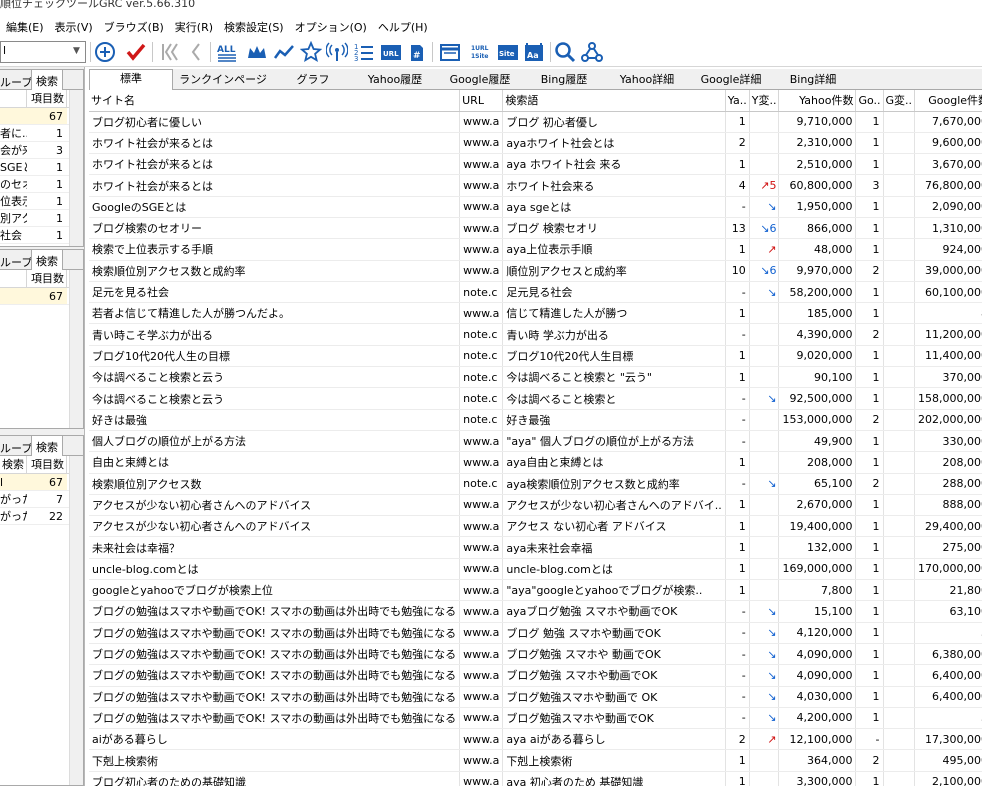 The image size is (982, 786). I want to click on view-tab: Google履歴, so click(480, 80).